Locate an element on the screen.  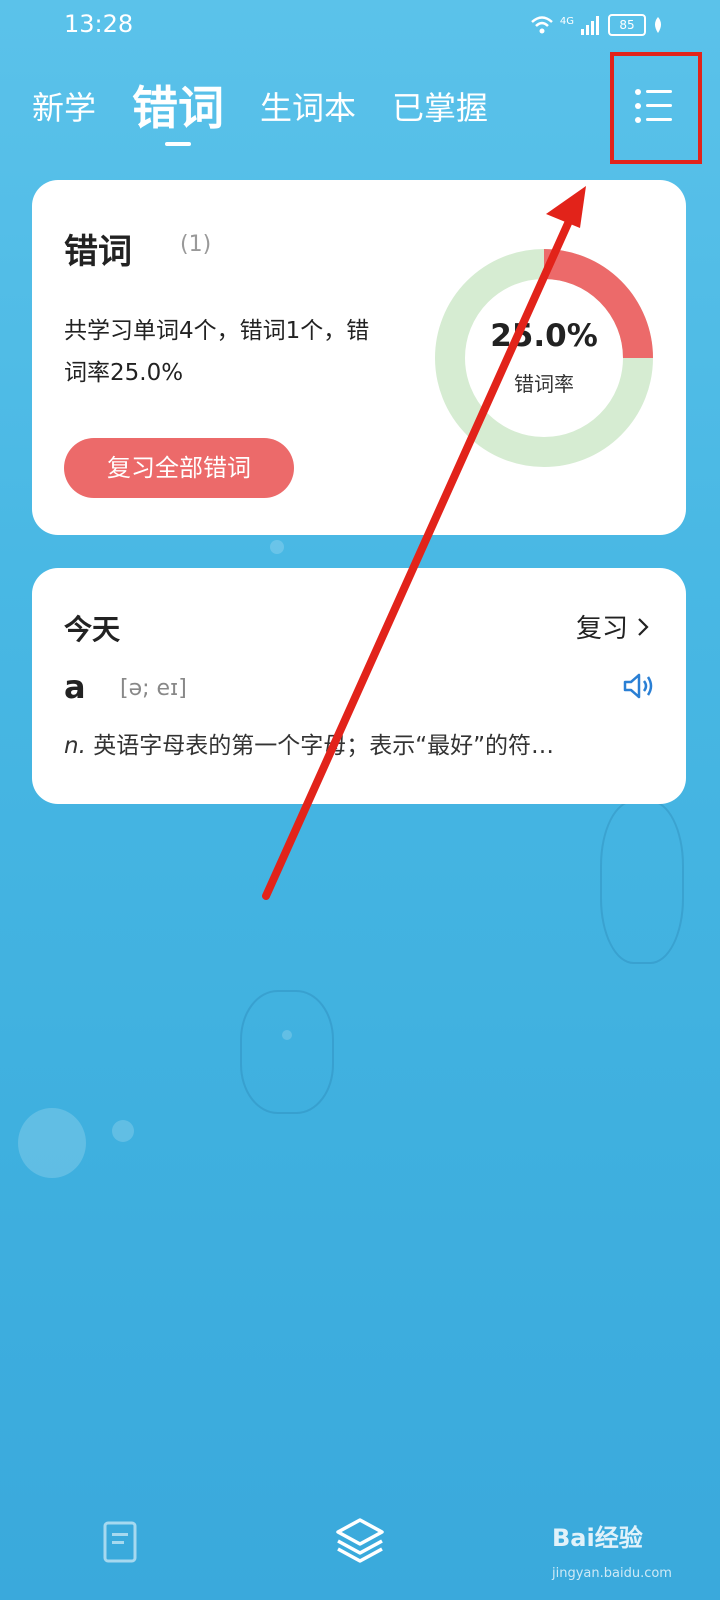
wrong-word-count: (1) is located at coordinates (196, 244).